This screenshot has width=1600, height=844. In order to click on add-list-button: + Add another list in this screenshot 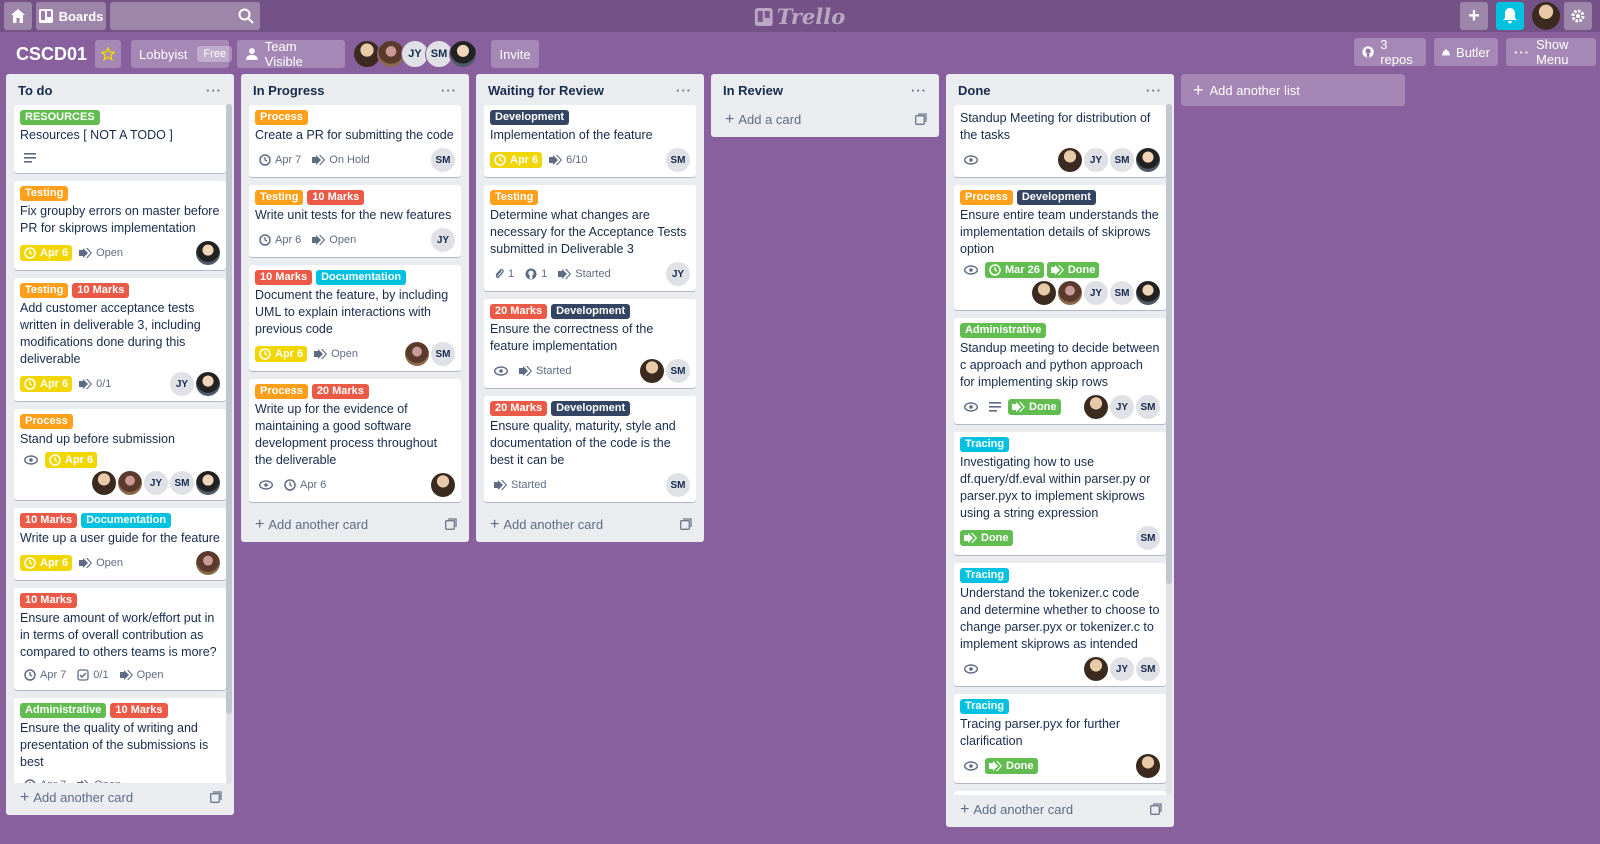, I will do `click(1293, 90)`.